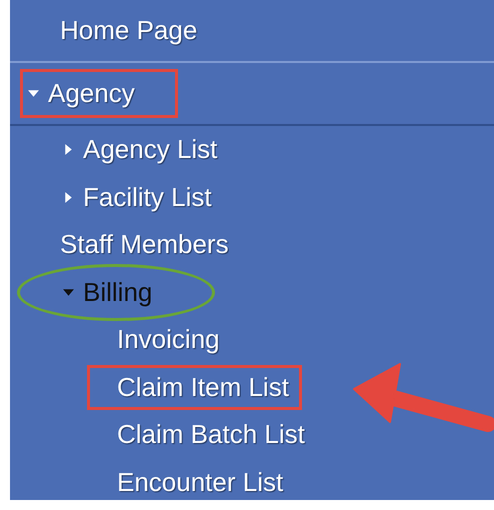  Describe the element at coordinates (211, 434) in the screenshot. I see `menu-item: Claim Batch List` at that location.